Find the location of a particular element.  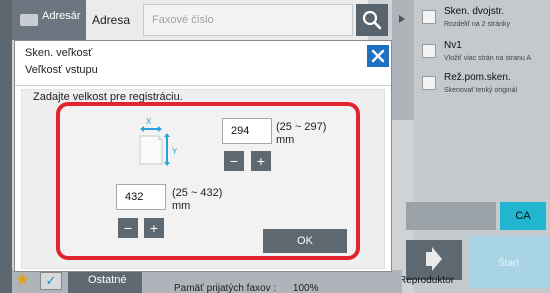

height-plus-button: + is located at coordinates (154, 228).